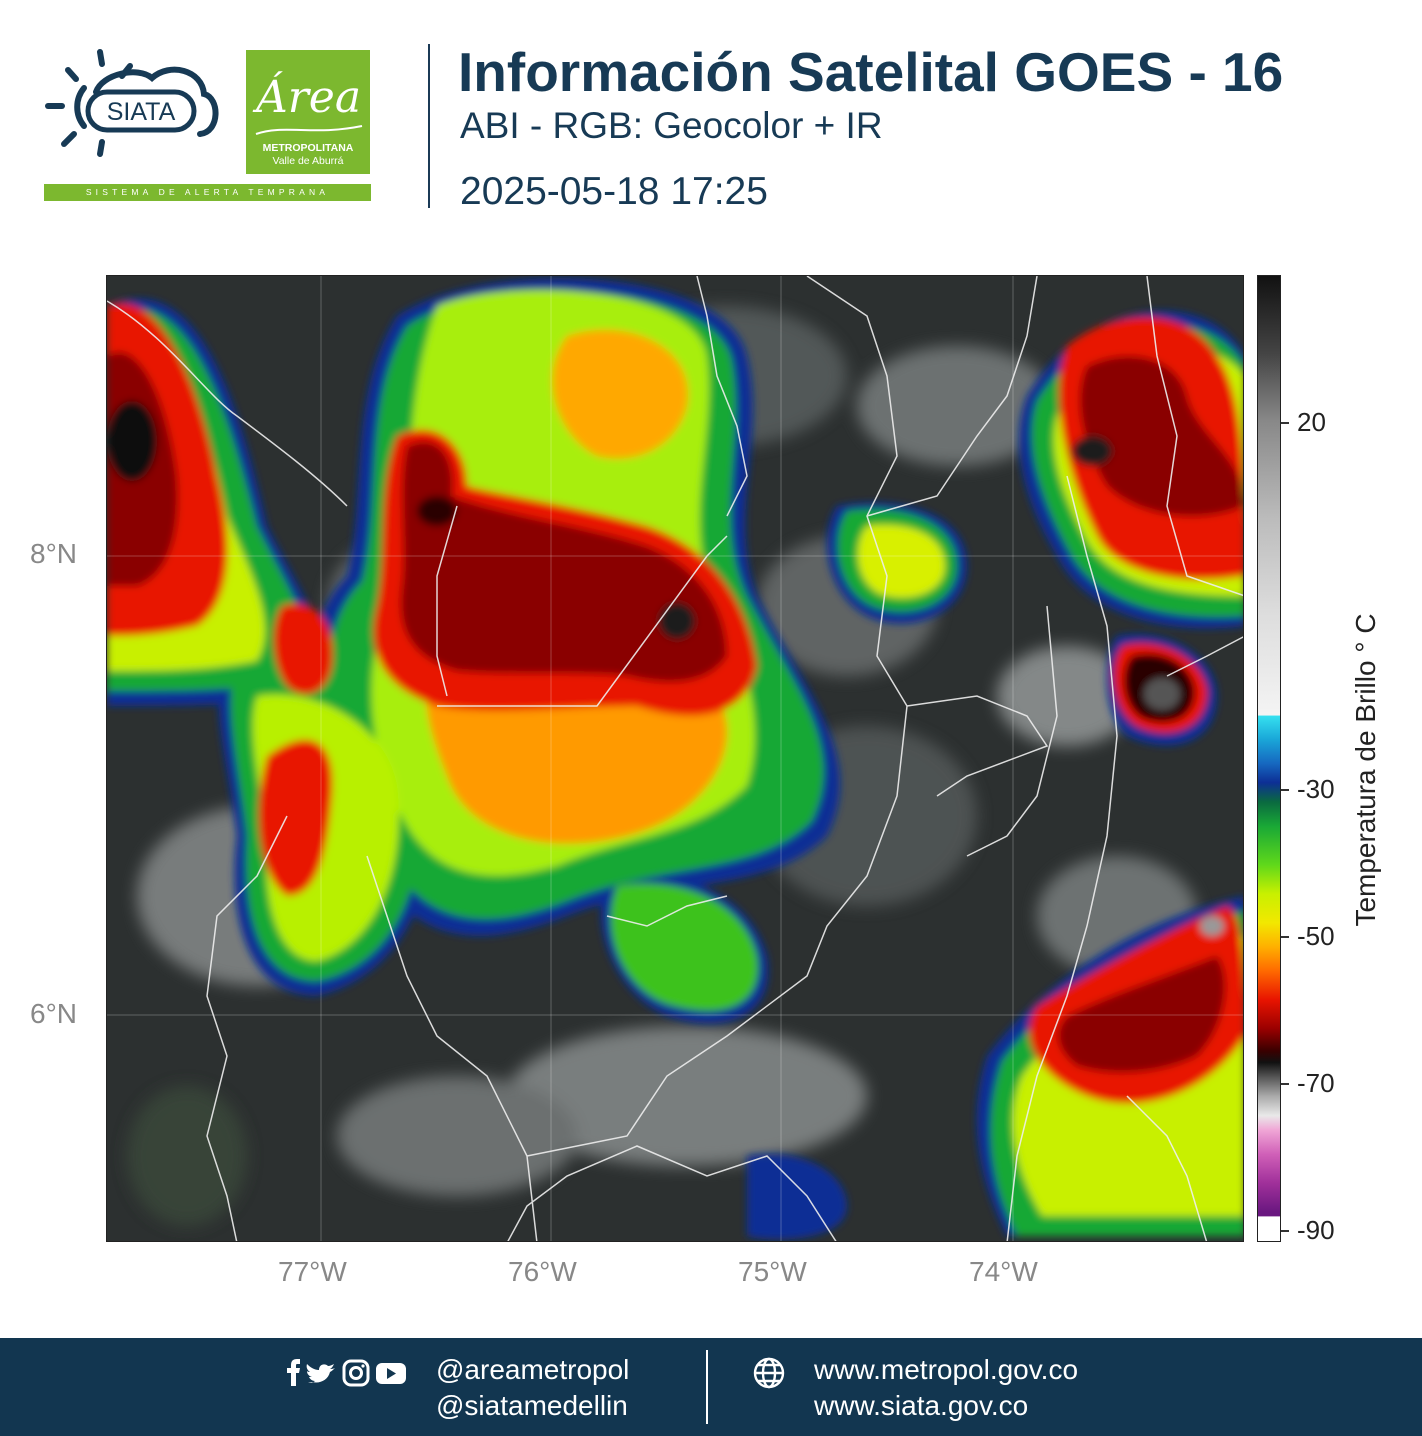 Image resolution: width=1422 pixels, height=1436 pixels. What do you see at coordinates (921, 1406) in the screenshot?
I see `footer-url-siata: www.siata.gov.co` at bounding box center [921, 1406].